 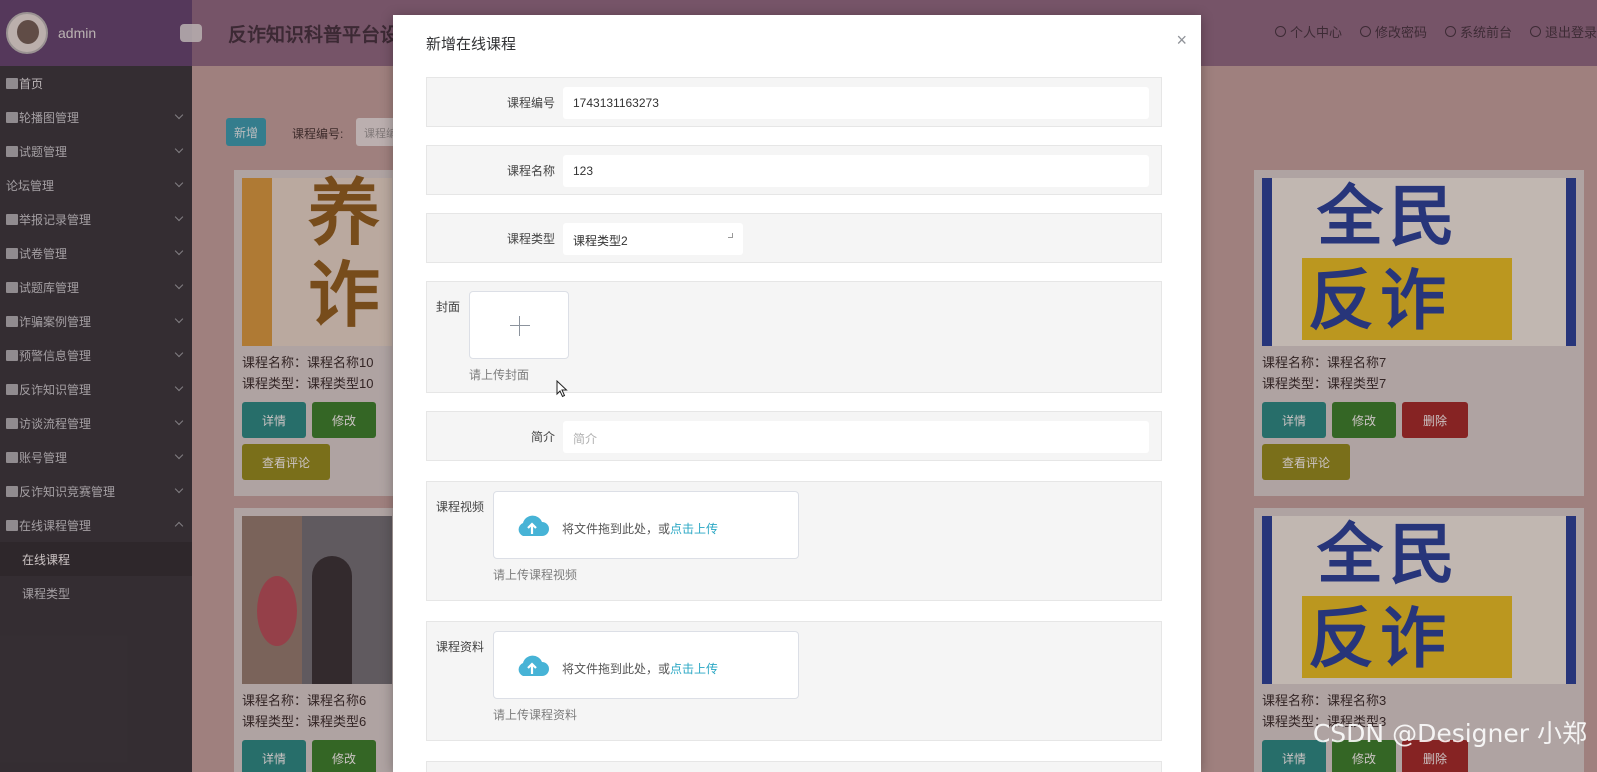 What do you see at coordinates (471, 44) in the screenshot?
I see `dialog-title: 新增在线课程` at bounding box center [471, 44].